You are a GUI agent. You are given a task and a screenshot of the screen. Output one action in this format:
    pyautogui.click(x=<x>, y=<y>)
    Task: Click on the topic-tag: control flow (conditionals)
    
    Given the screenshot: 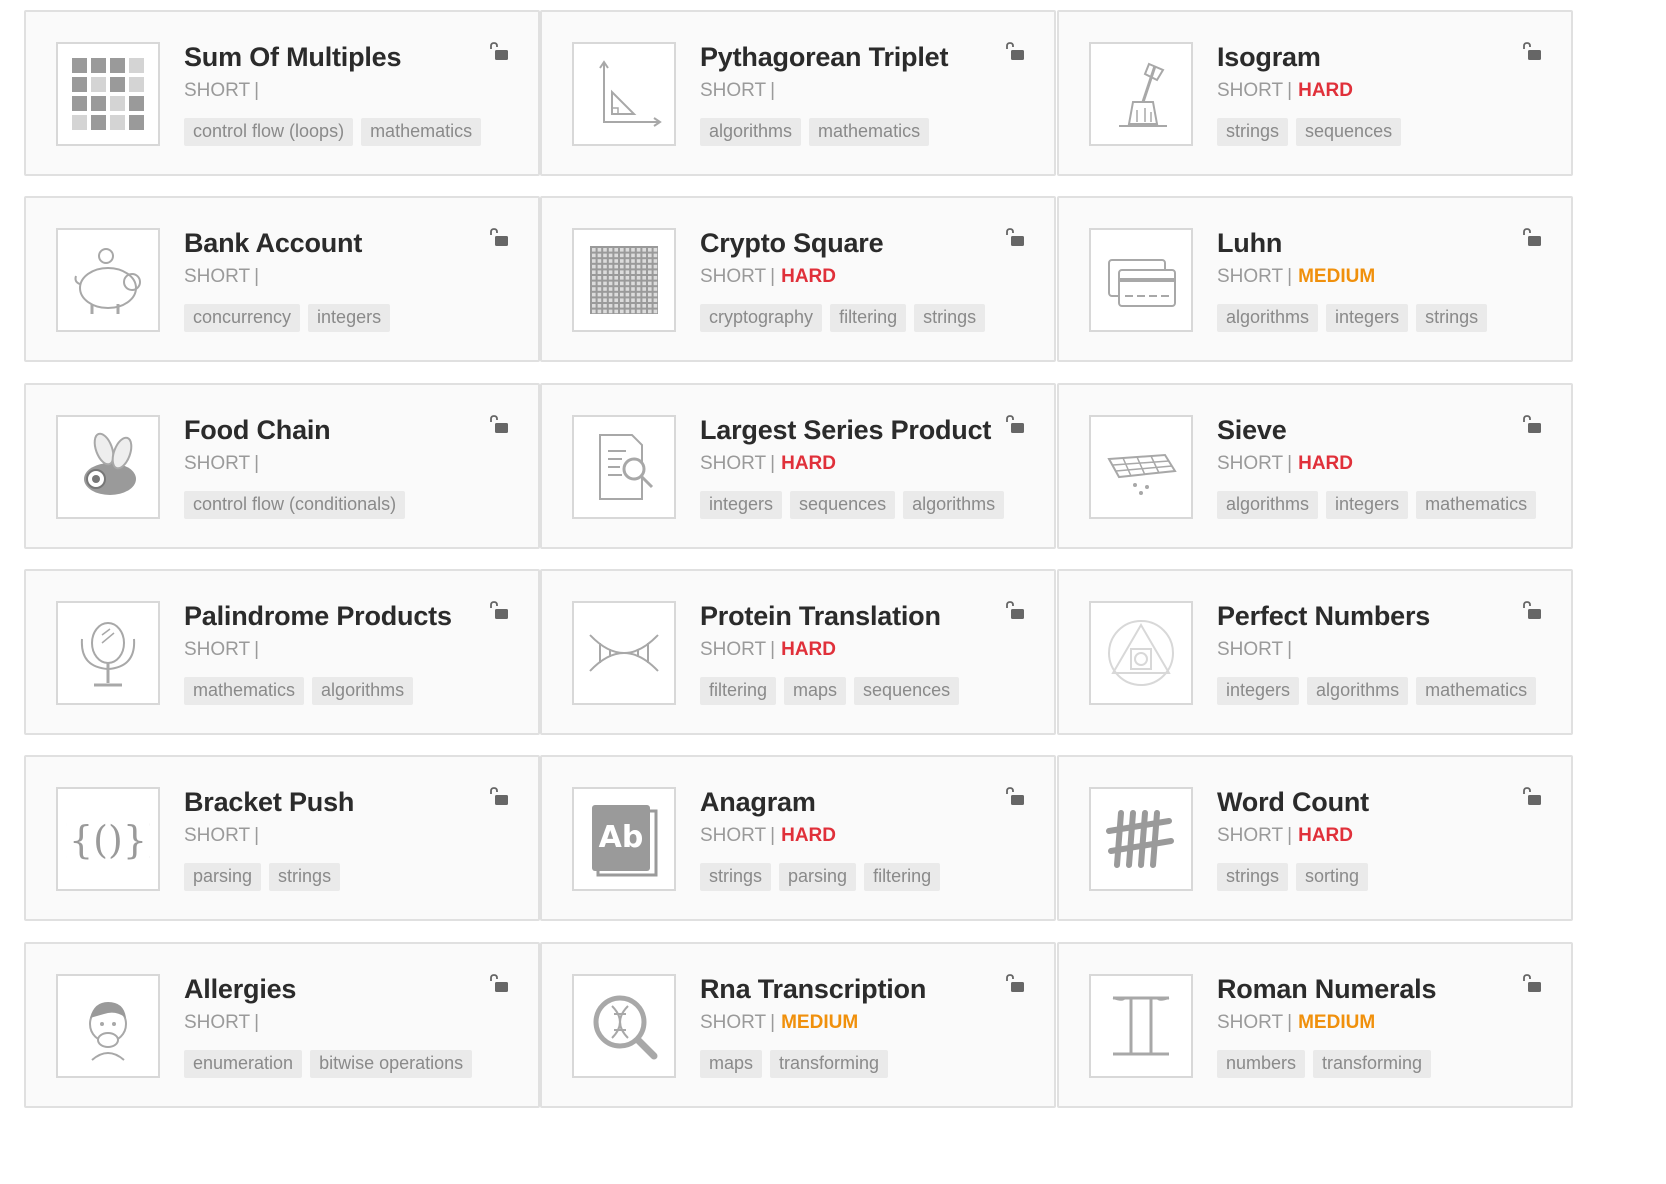 What is the action you would take?
    pyautogui.click(x=295, y=505)
    